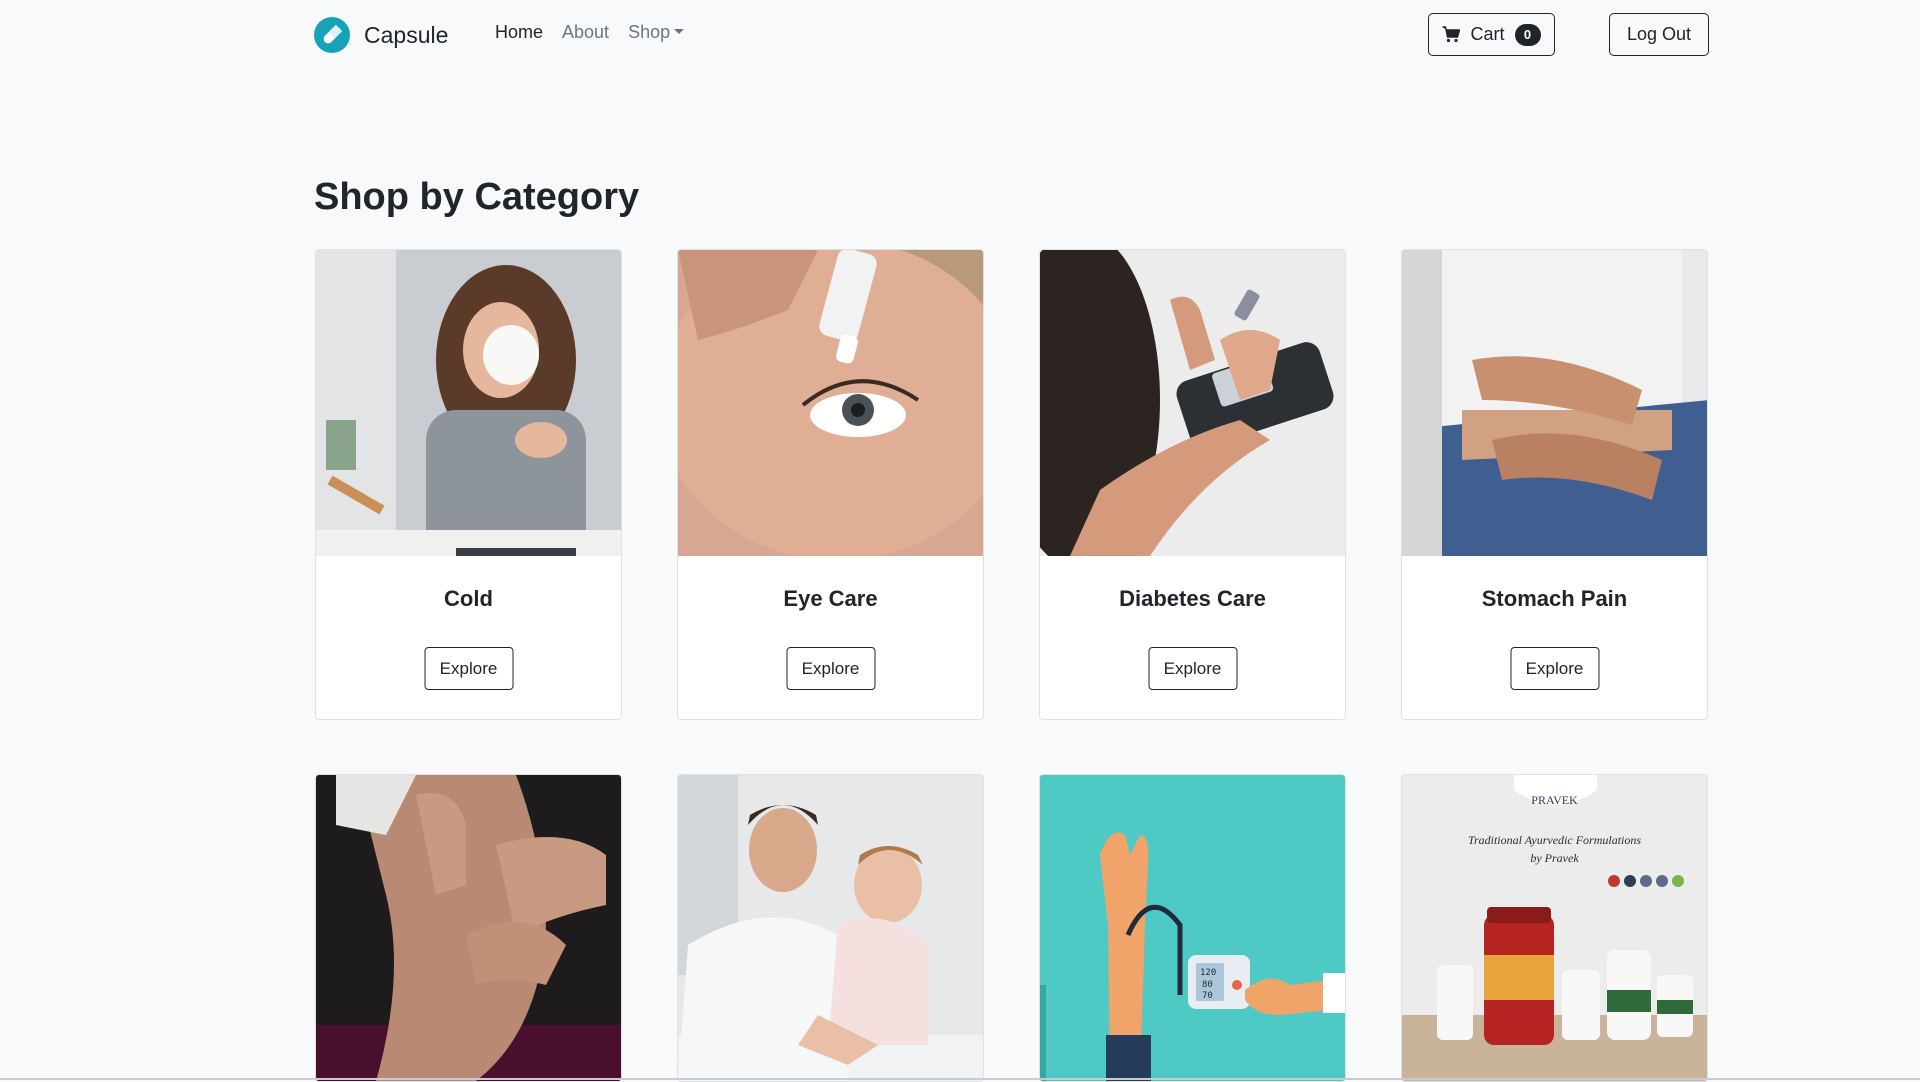  I want to click on category-card-knee, so click(468, 928).